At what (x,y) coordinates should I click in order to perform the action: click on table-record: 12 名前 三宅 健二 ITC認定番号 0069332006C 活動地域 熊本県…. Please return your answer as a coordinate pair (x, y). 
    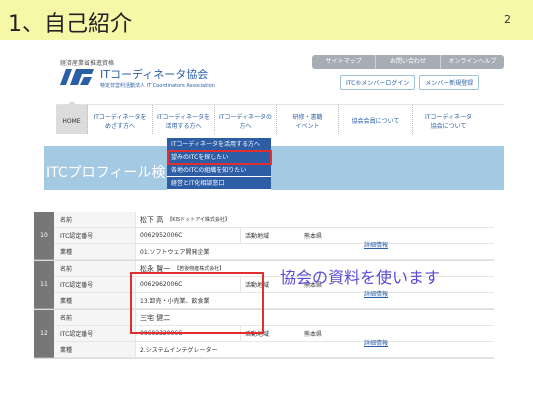
    Looking at the image, I should click on (264, 334).